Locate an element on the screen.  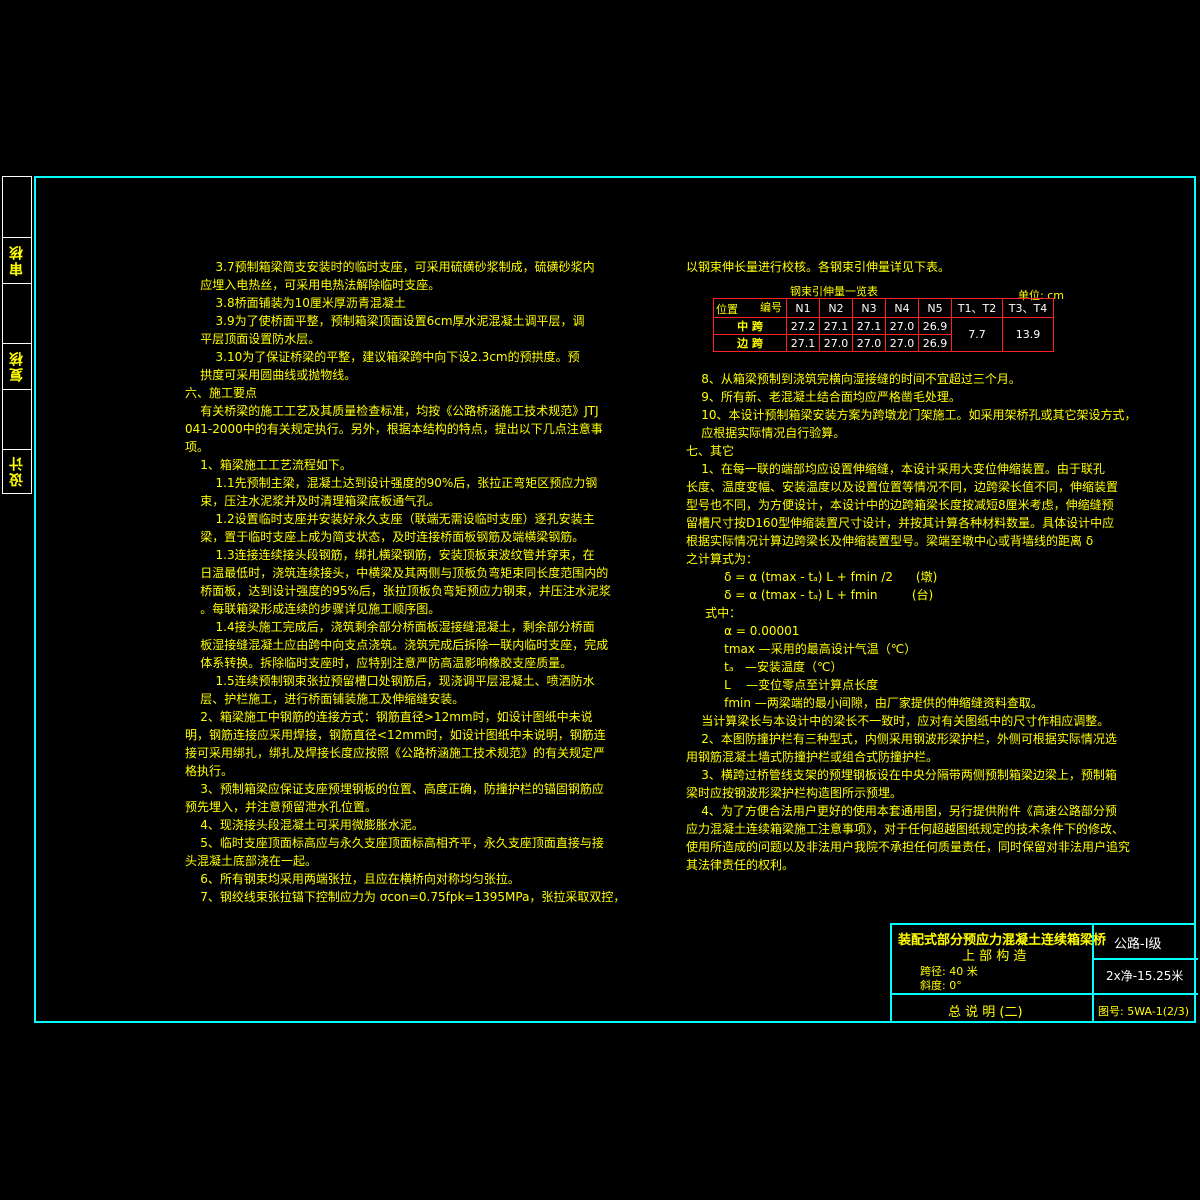
note-line: 格执行。 is located at coordinates (209, 771).